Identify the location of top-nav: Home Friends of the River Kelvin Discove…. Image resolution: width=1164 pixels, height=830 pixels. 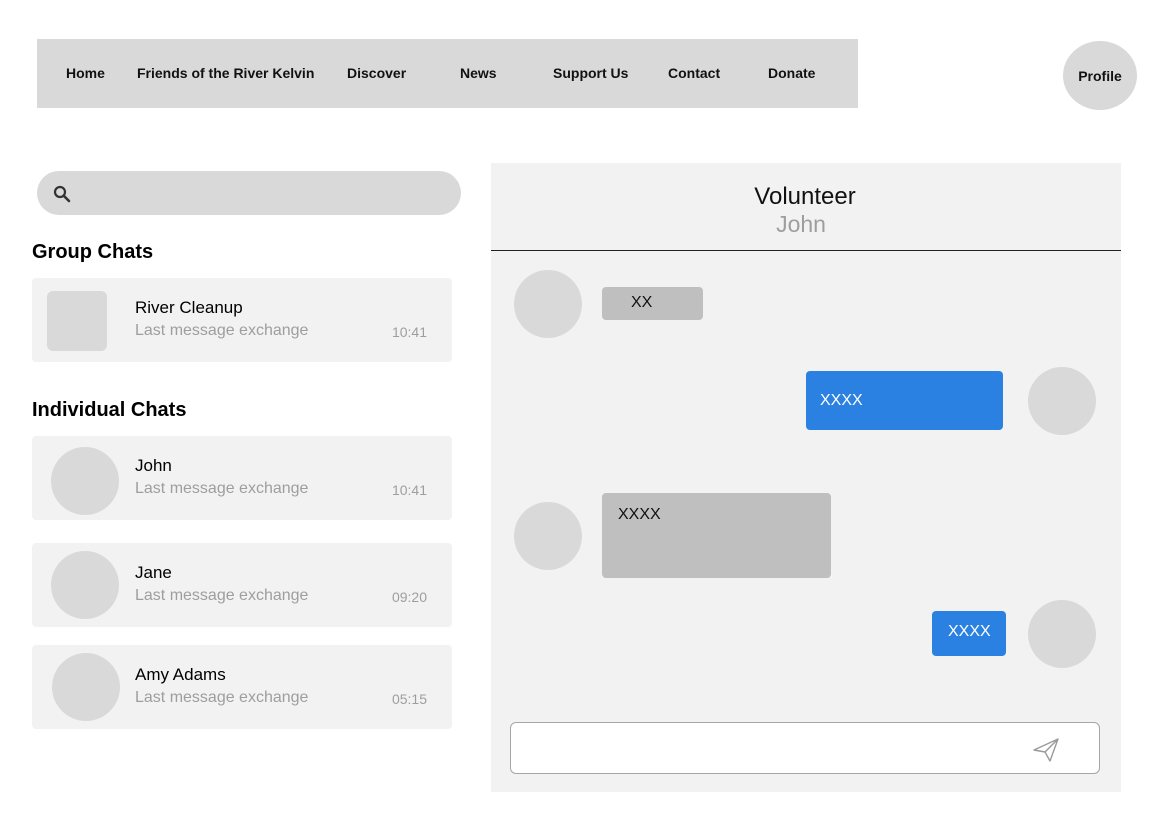
(447, 73).